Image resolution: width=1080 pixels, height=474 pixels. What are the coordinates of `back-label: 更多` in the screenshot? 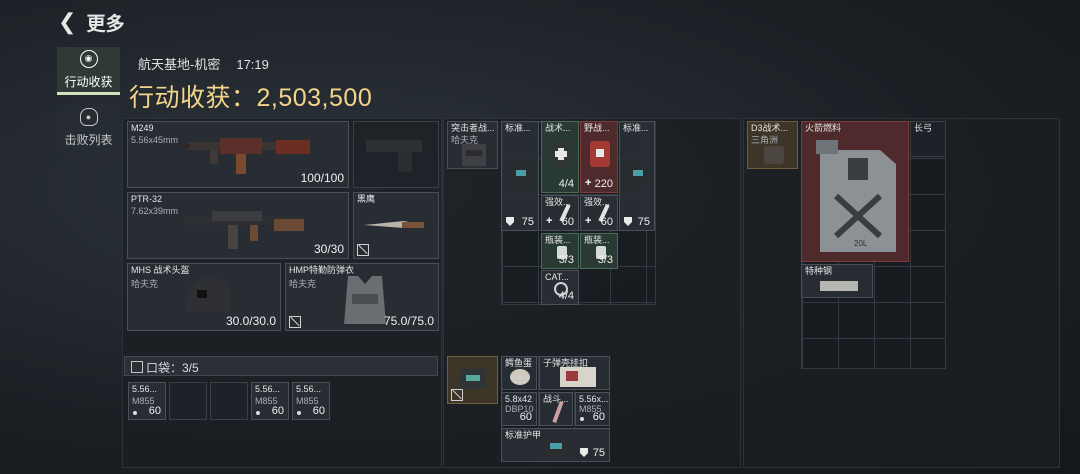 It's located at (105, 24).